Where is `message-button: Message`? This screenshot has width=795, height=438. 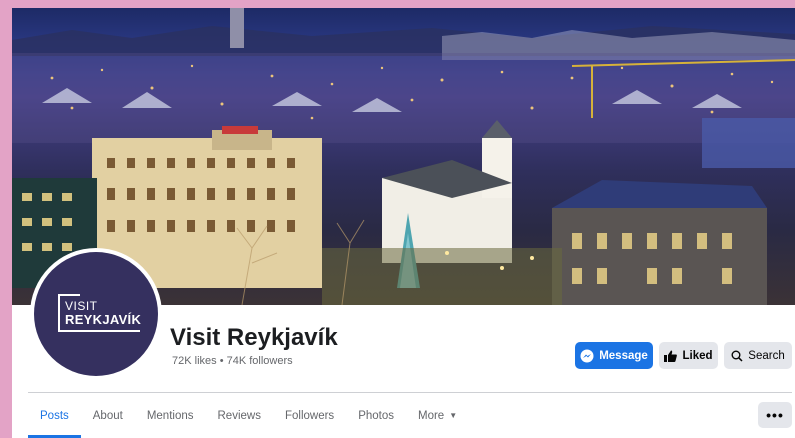 message-button: Message is located at coordinates (614, 355).